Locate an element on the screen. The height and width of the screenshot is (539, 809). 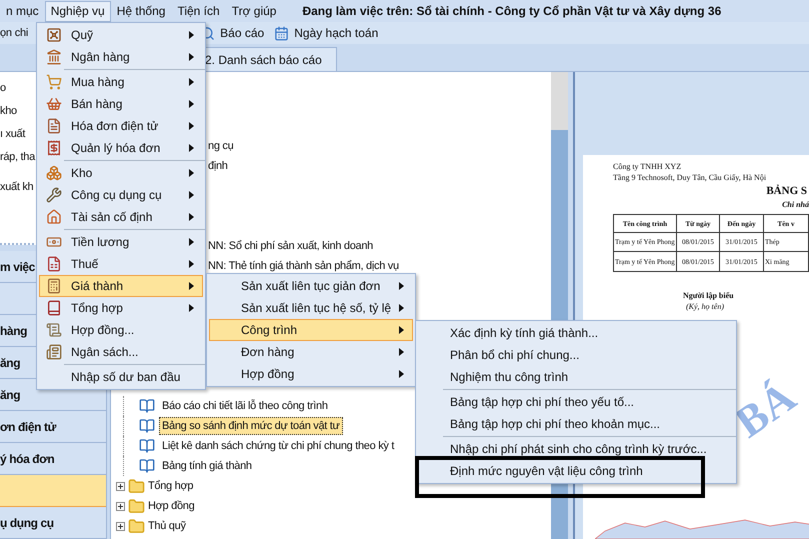
nav-item: ụ dụng cụ is located at coordinates (53, 523).